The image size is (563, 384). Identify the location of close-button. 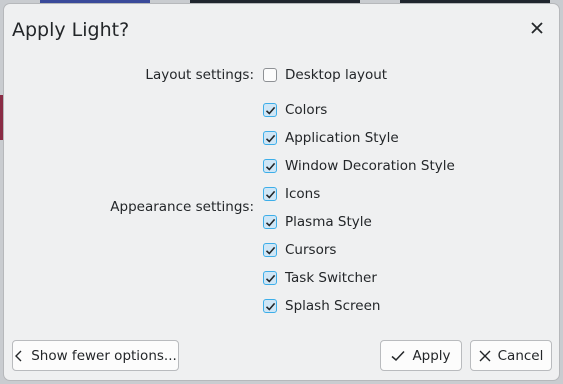
(537, 28).